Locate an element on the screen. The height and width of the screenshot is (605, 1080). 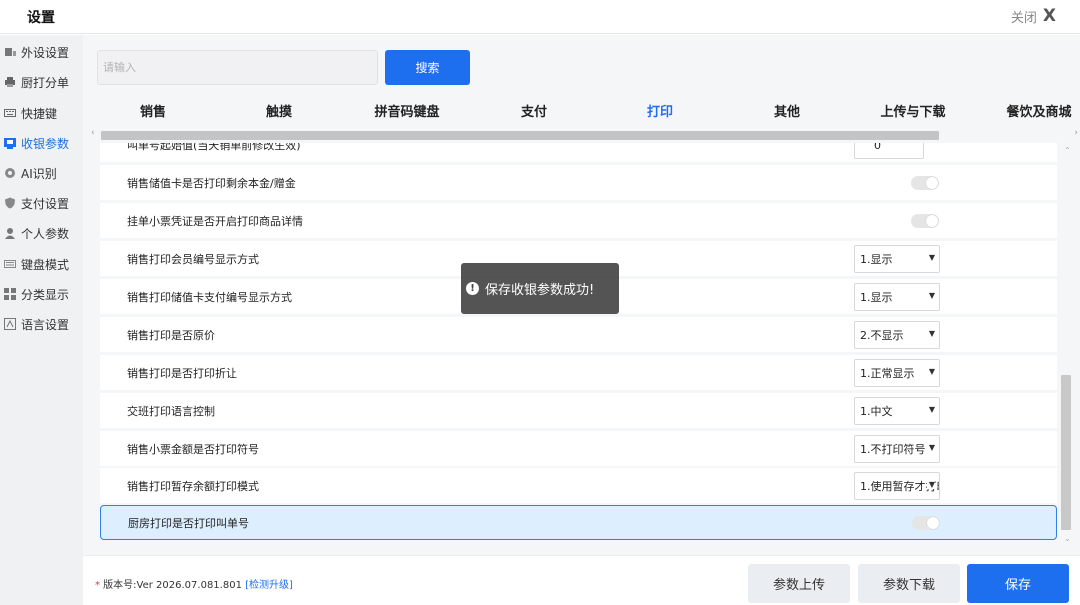
scroll-left-icon: ‹ is located at coordinates (93, 133).